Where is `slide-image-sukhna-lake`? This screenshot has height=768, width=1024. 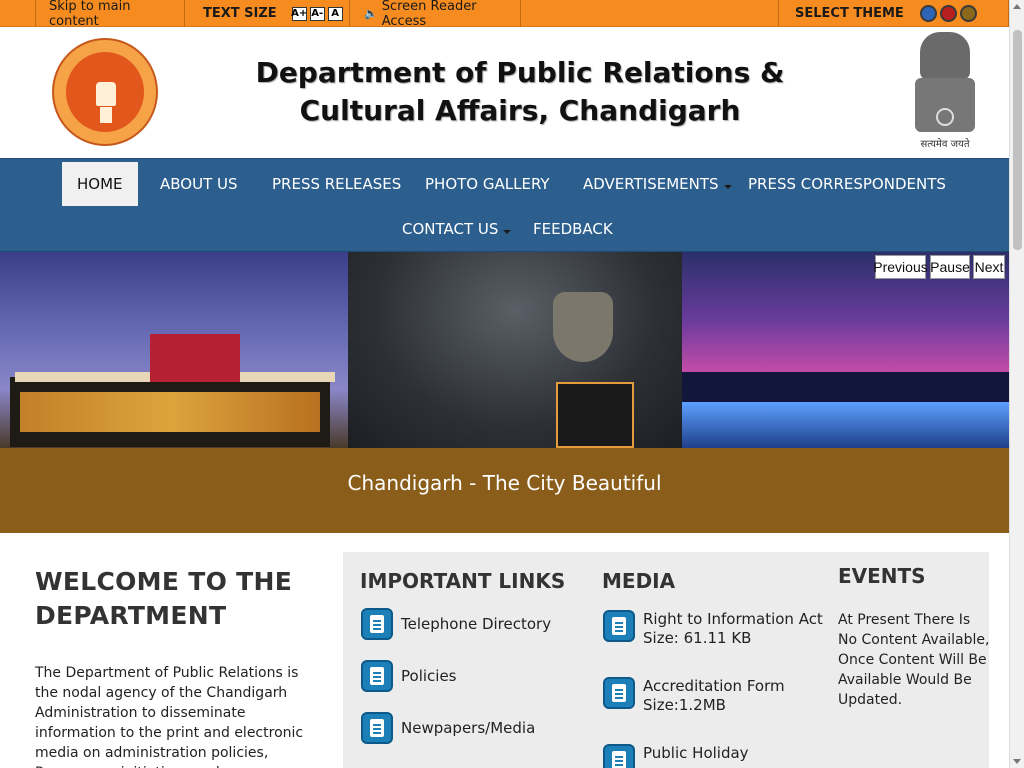
slide-image-sukhna-lake is located at coordinates (845, 350).